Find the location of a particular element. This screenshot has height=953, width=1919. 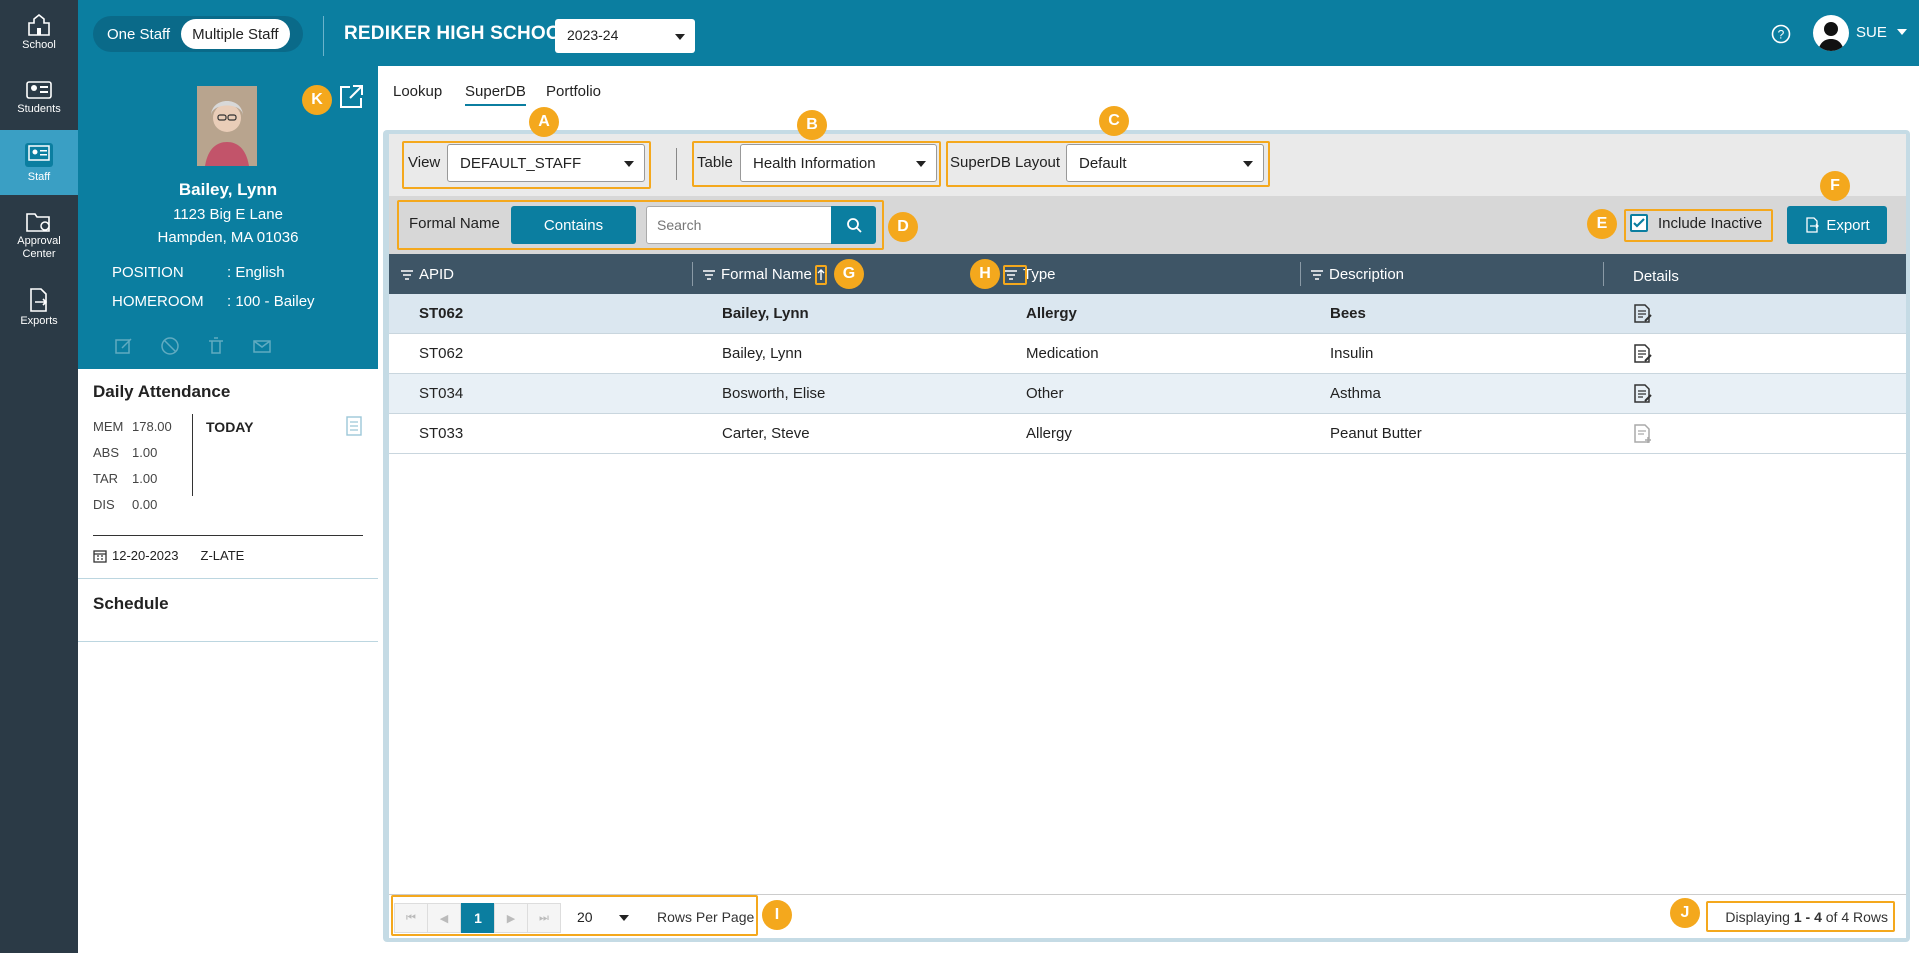

sort-ascending-icon is located at coordinates (821, 274).